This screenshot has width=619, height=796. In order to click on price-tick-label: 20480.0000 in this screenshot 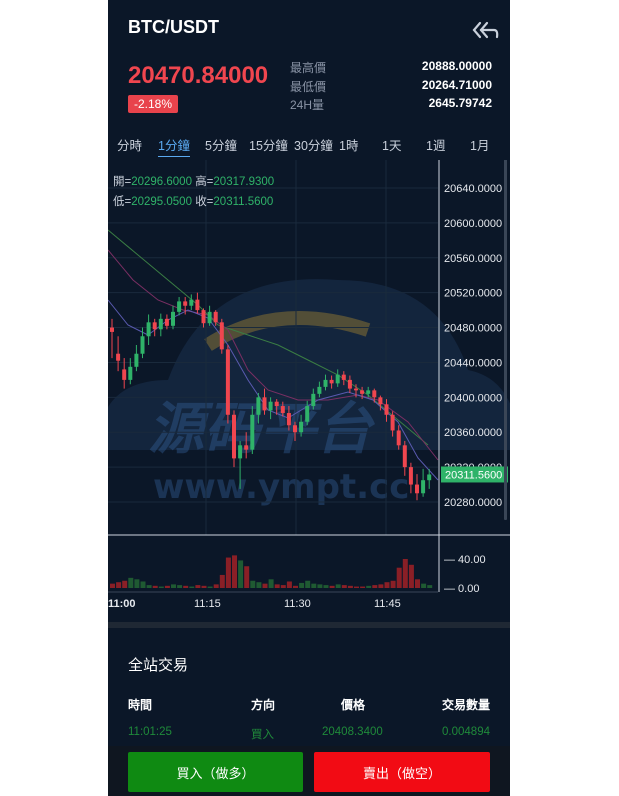, I will do `click(473, 329)`.